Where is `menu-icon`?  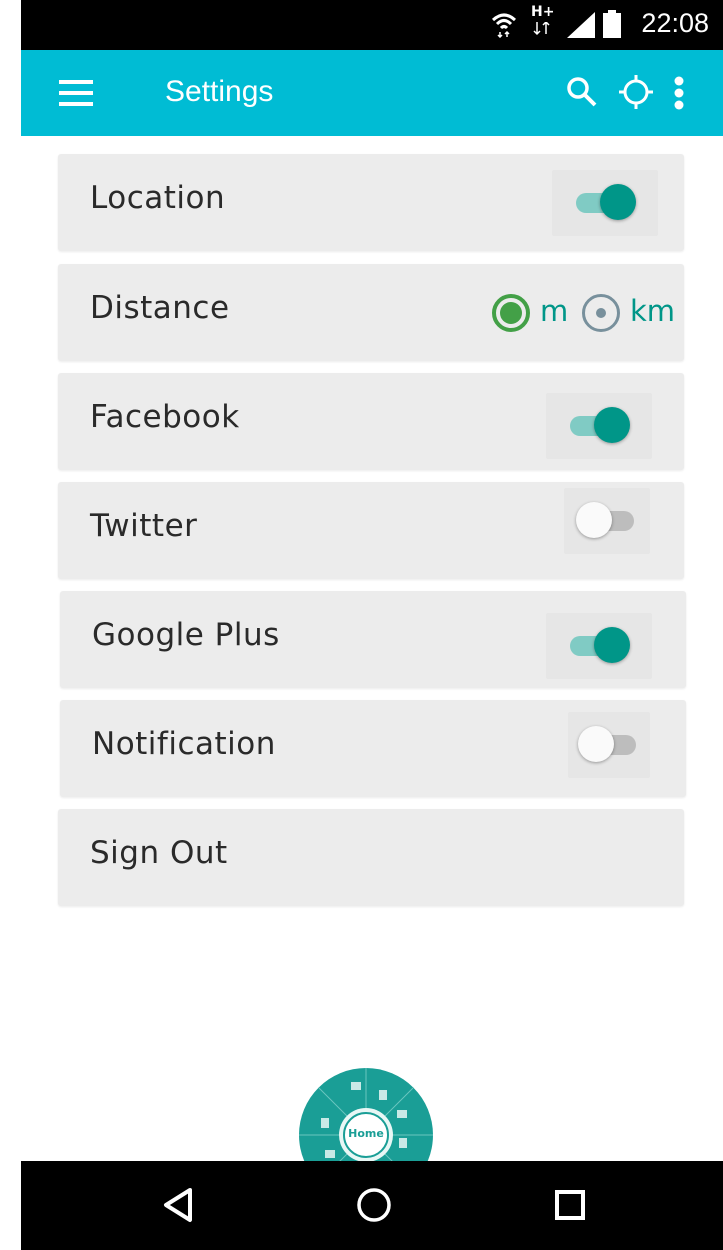
menu-icon is located at coordinates (76, 94).